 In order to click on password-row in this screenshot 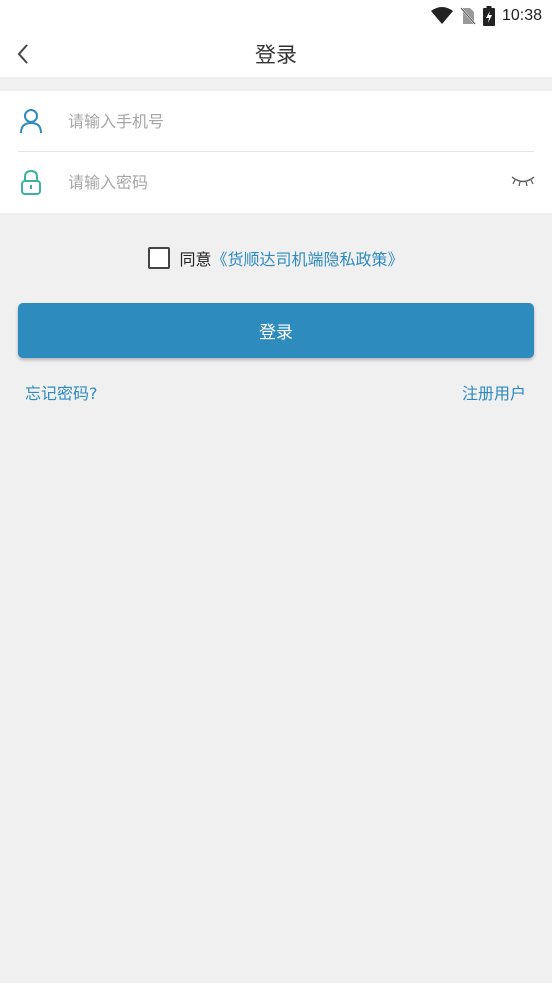, I will do `click(277, 182)`.